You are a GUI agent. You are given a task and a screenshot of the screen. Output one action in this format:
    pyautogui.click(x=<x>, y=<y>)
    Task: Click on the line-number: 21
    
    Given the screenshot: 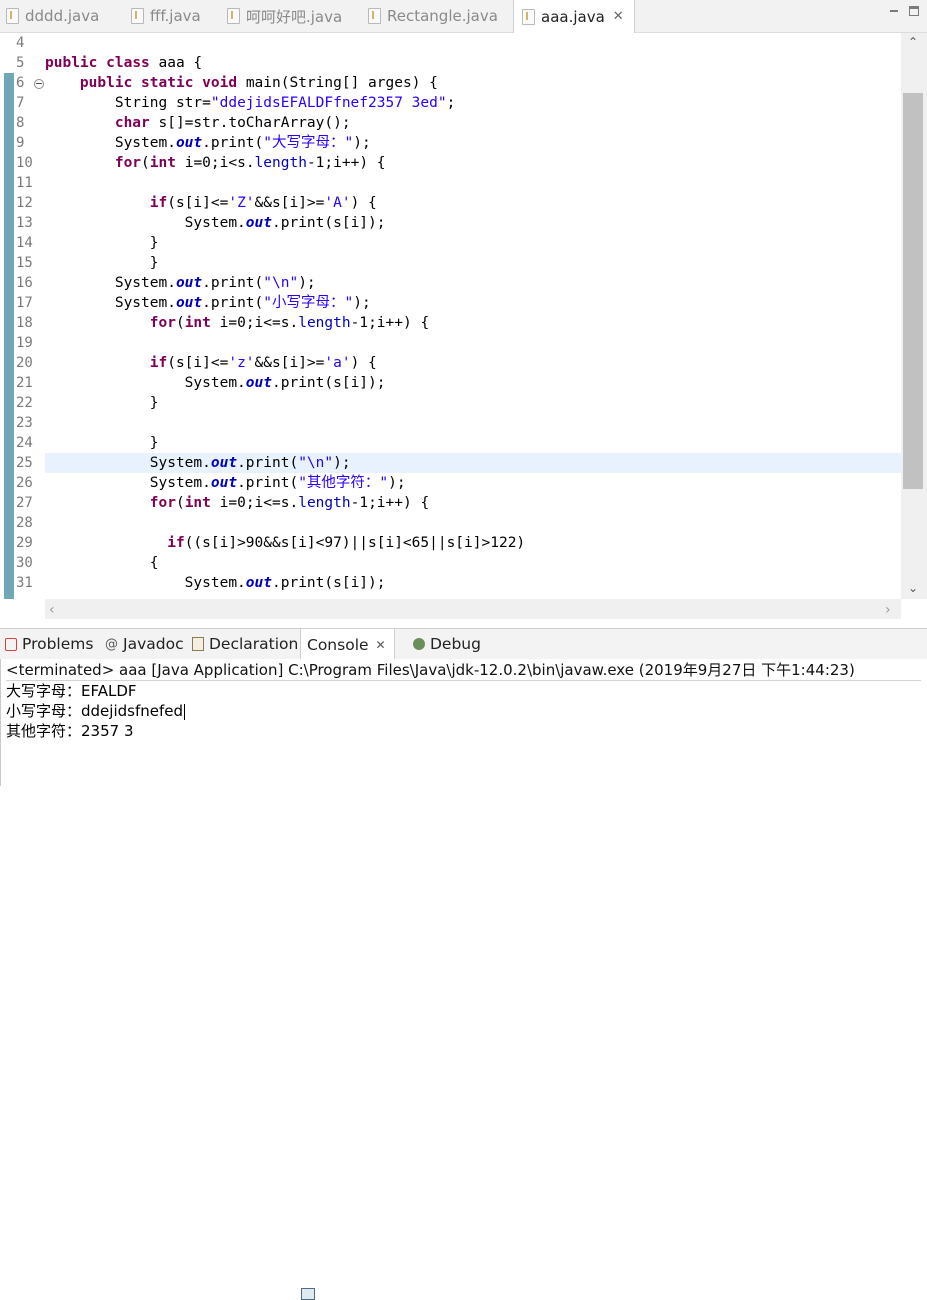 What is the action you would take?
    pyautogui.click(x=24, y=383)
    